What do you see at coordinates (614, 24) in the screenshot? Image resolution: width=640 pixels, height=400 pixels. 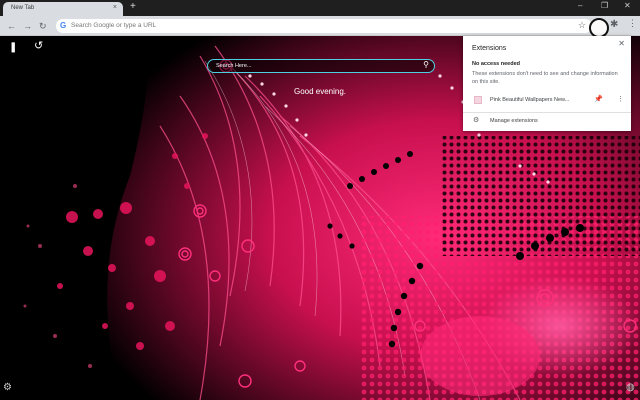 I see `puzzle-icon: ✱` at bounding box center [614, 24].